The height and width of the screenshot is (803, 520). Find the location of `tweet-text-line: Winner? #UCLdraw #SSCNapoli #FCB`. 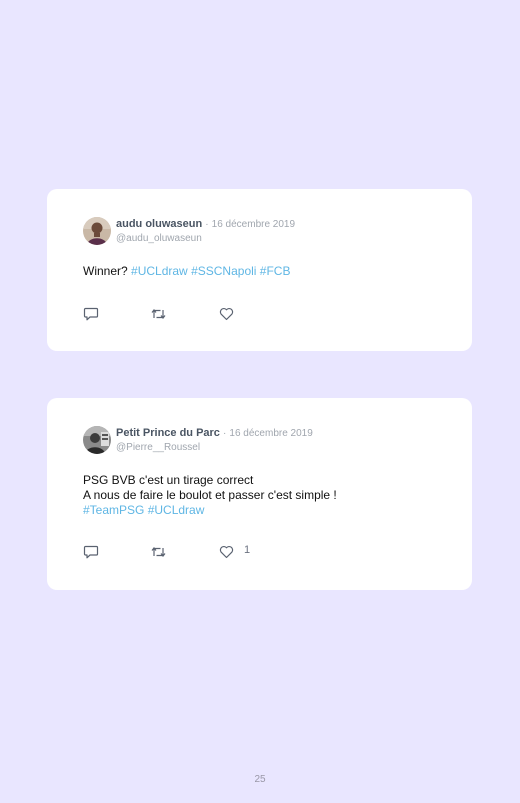

tweet-text-line: Winner? #UCLdraw #SSCNapoli #FCB is located at coordinates (265, 271).